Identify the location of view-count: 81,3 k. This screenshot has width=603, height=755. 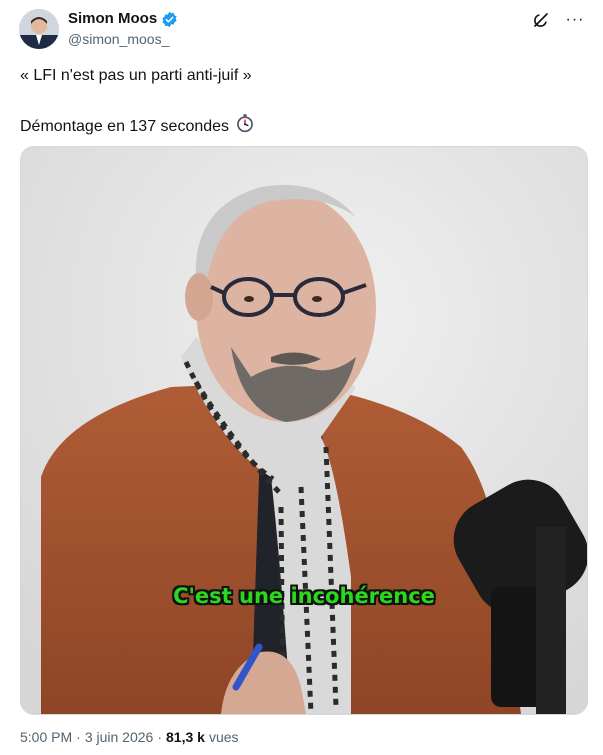
(185, 737).